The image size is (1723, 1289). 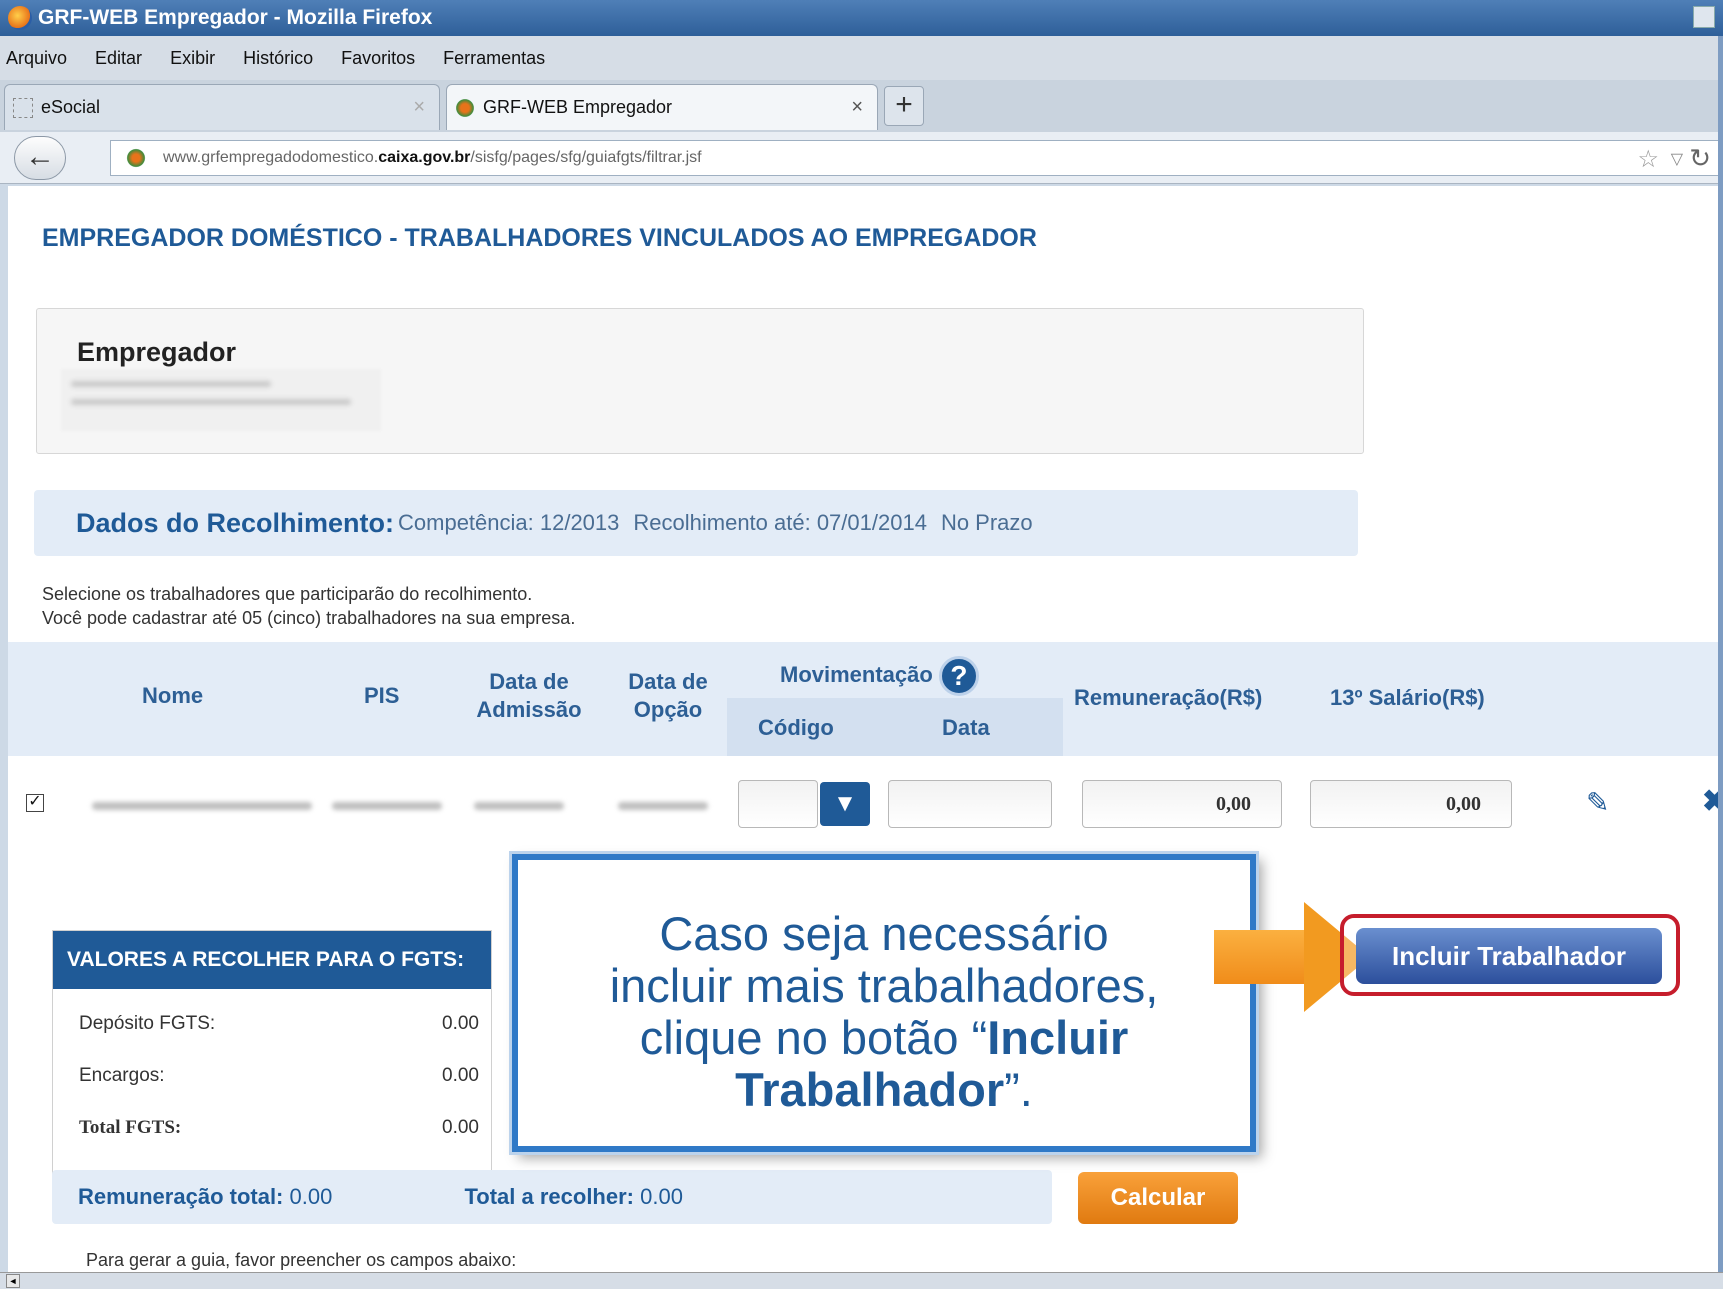 What do you see at coordinates (700, 381) in the screenshot?
I see `employer-box: Empregador` at bounding box center [700, 381].